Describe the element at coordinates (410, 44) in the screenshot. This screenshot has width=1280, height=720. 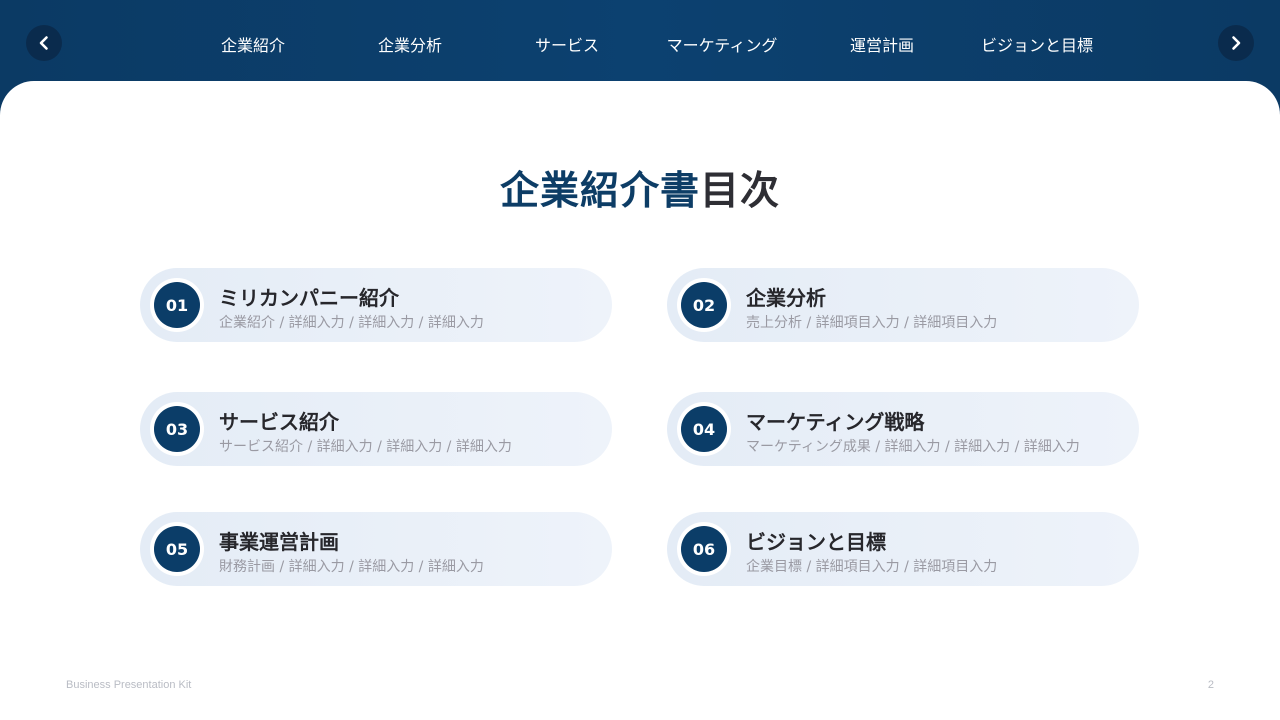
I see `tab-company-analysis: 企業分析` at that location.